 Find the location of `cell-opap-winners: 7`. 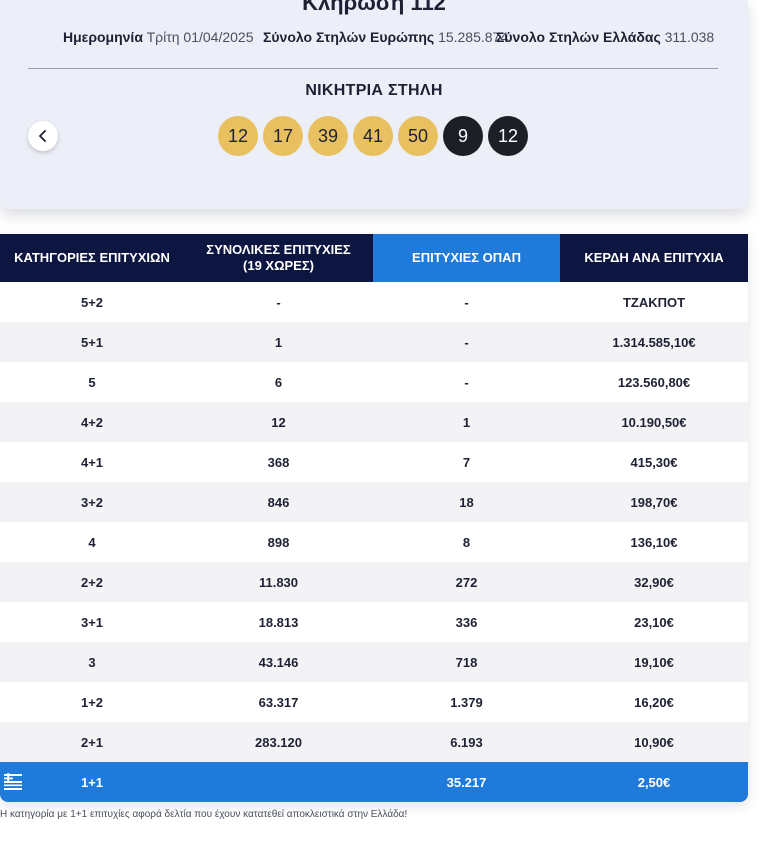

cell-opap-winners: 7 is located at coordinates (466, 462).